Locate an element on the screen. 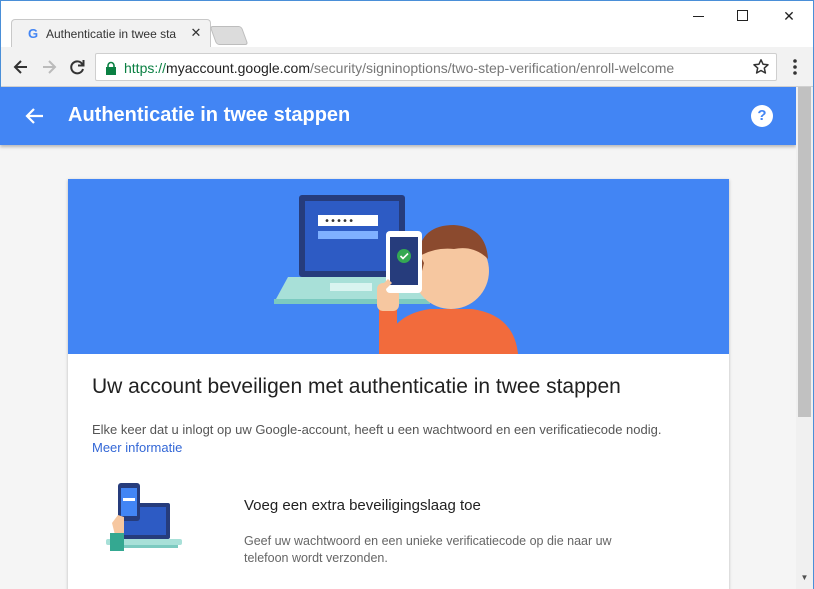 The height and width of the screenshot is (589, 814). reload-icon is located at coordinates (77, 67).